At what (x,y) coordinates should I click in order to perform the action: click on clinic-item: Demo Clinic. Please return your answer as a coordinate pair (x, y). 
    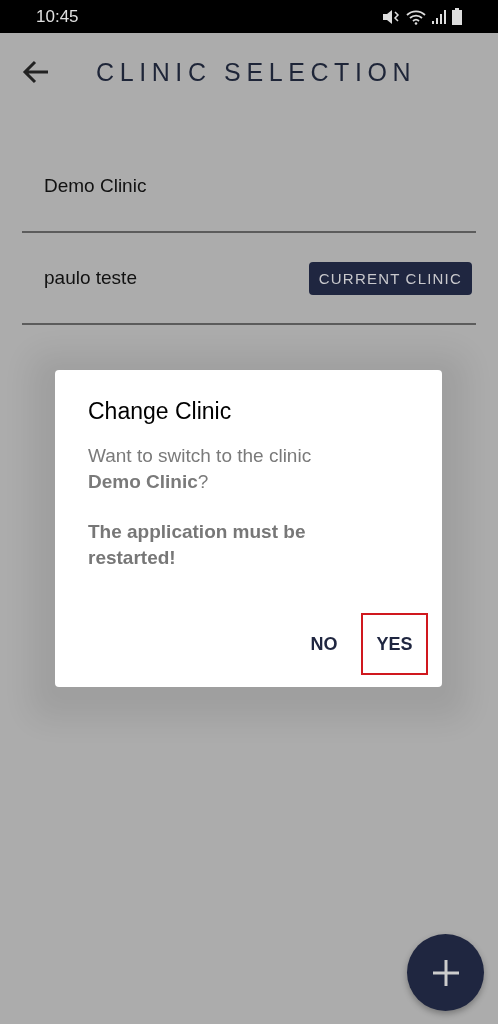
    Looking at the image, I should click on (249, 187).